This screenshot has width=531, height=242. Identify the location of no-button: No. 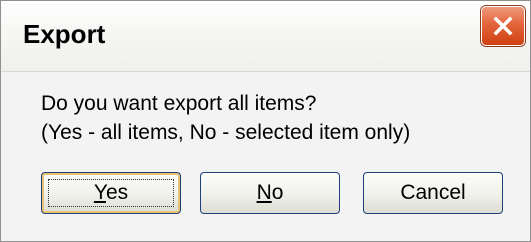
(270, 193).